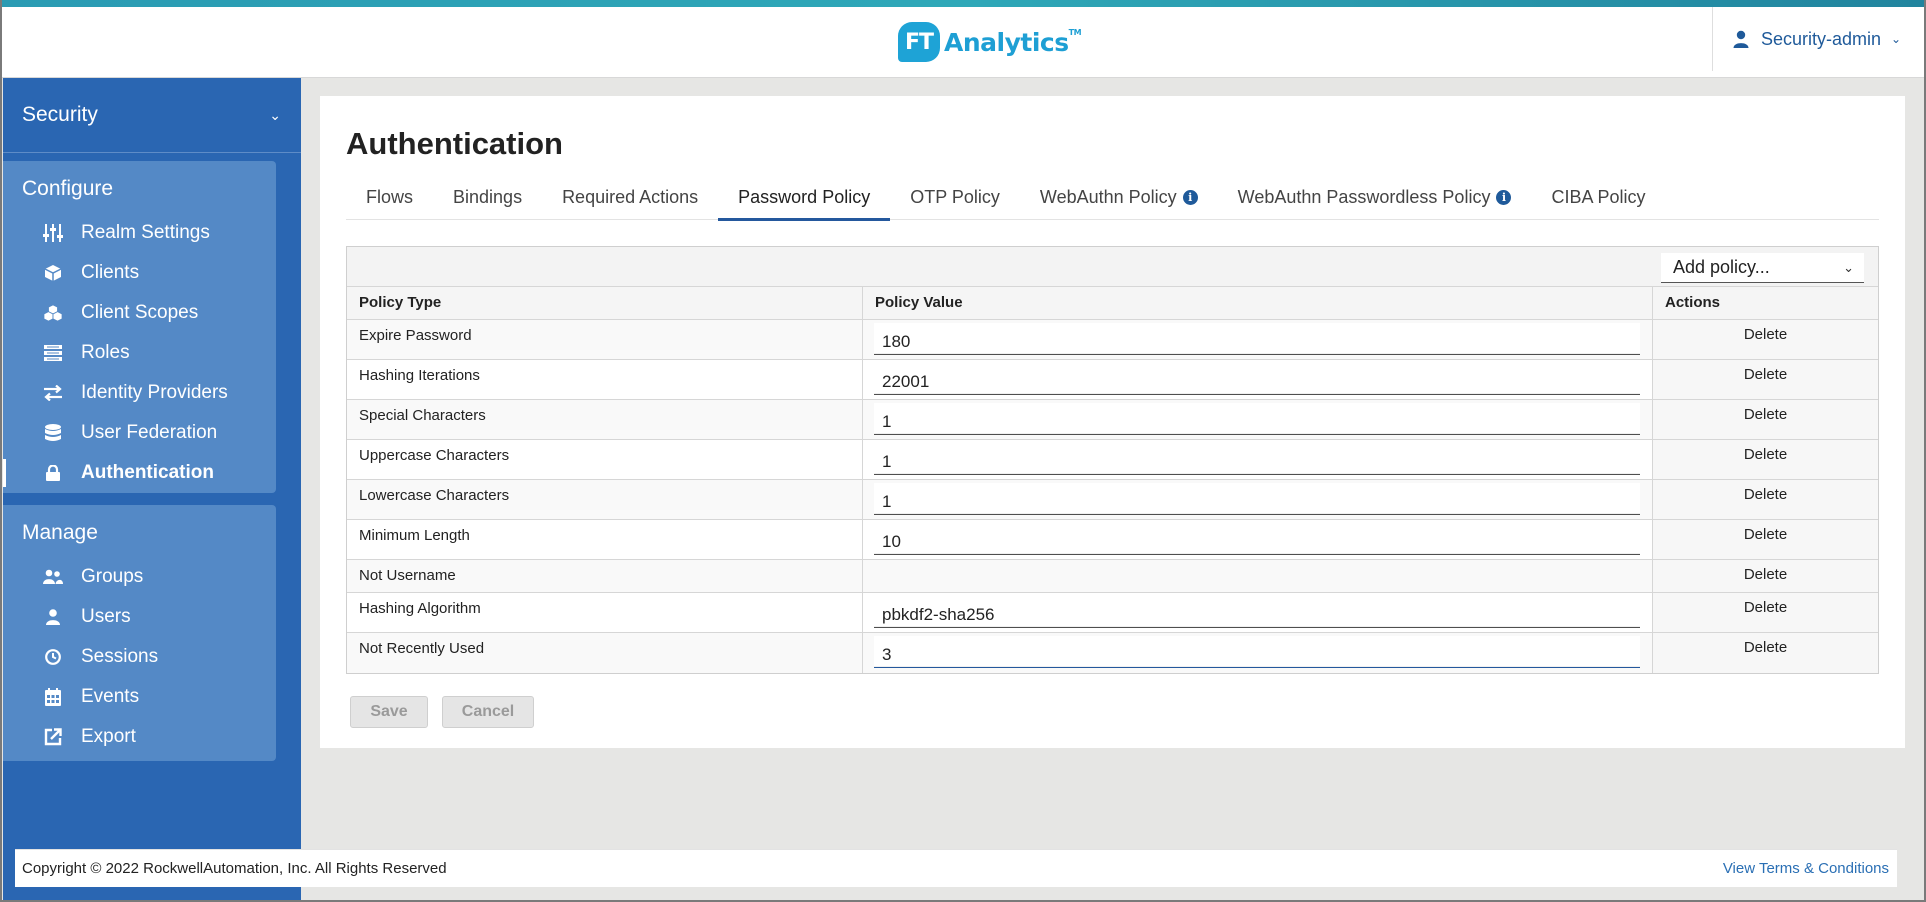 The width and height of the screenshot is (1926, 902). I want to click on policy-type: Lowercase Characters, so click(605, 499).